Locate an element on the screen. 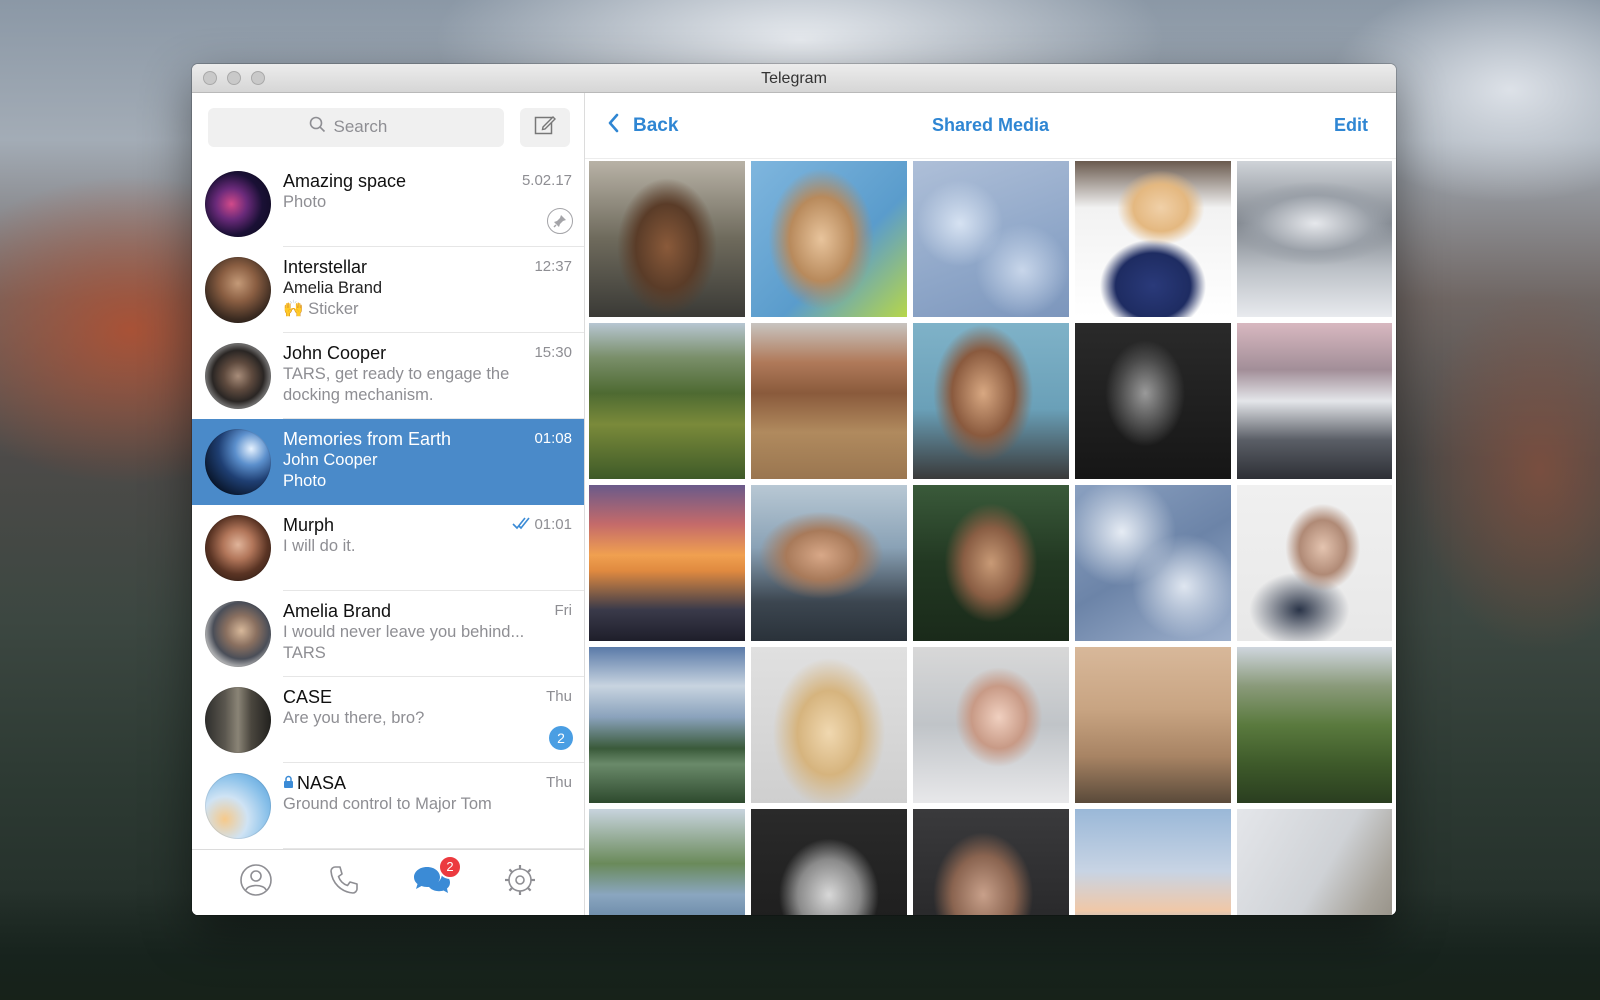  window-title: Telegram is located at coordinates (794, 78).